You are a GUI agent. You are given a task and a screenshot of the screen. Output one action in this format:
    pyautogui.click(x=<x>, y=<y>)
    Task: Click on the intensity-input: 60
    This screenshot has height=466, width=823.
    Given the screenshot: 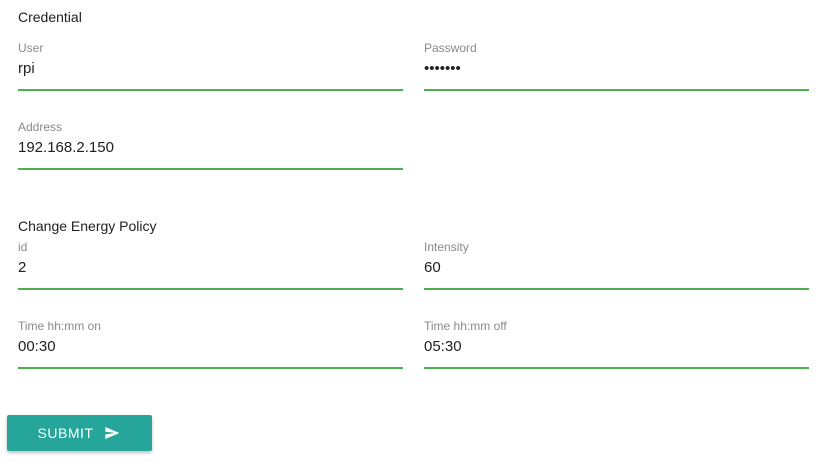 What is the action you would take?
    pyautogui.click(x=616, y=270)
    